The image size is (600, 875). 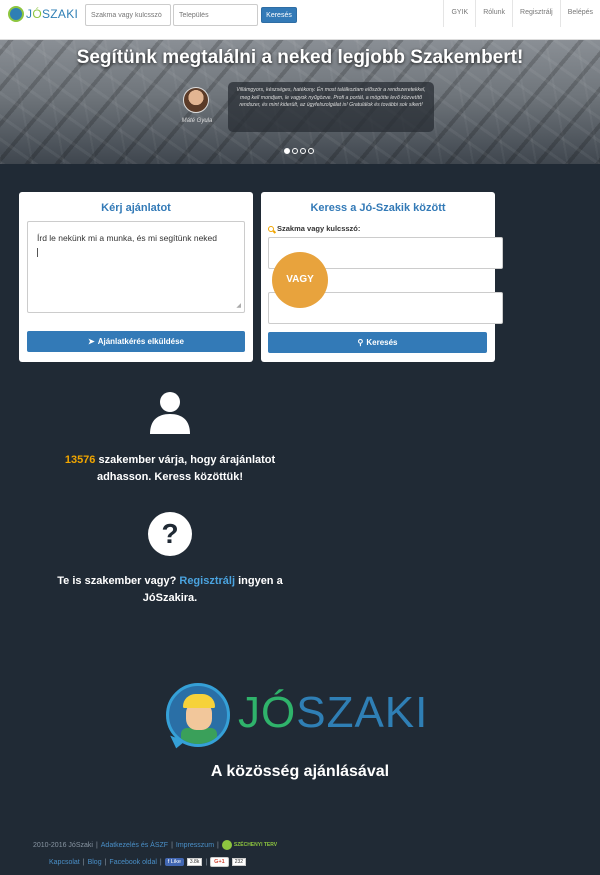 What do you see at coordinates (360, 342) in the screenshot?
I see `search-icon: ⚲` at bounding box center [360, 342].